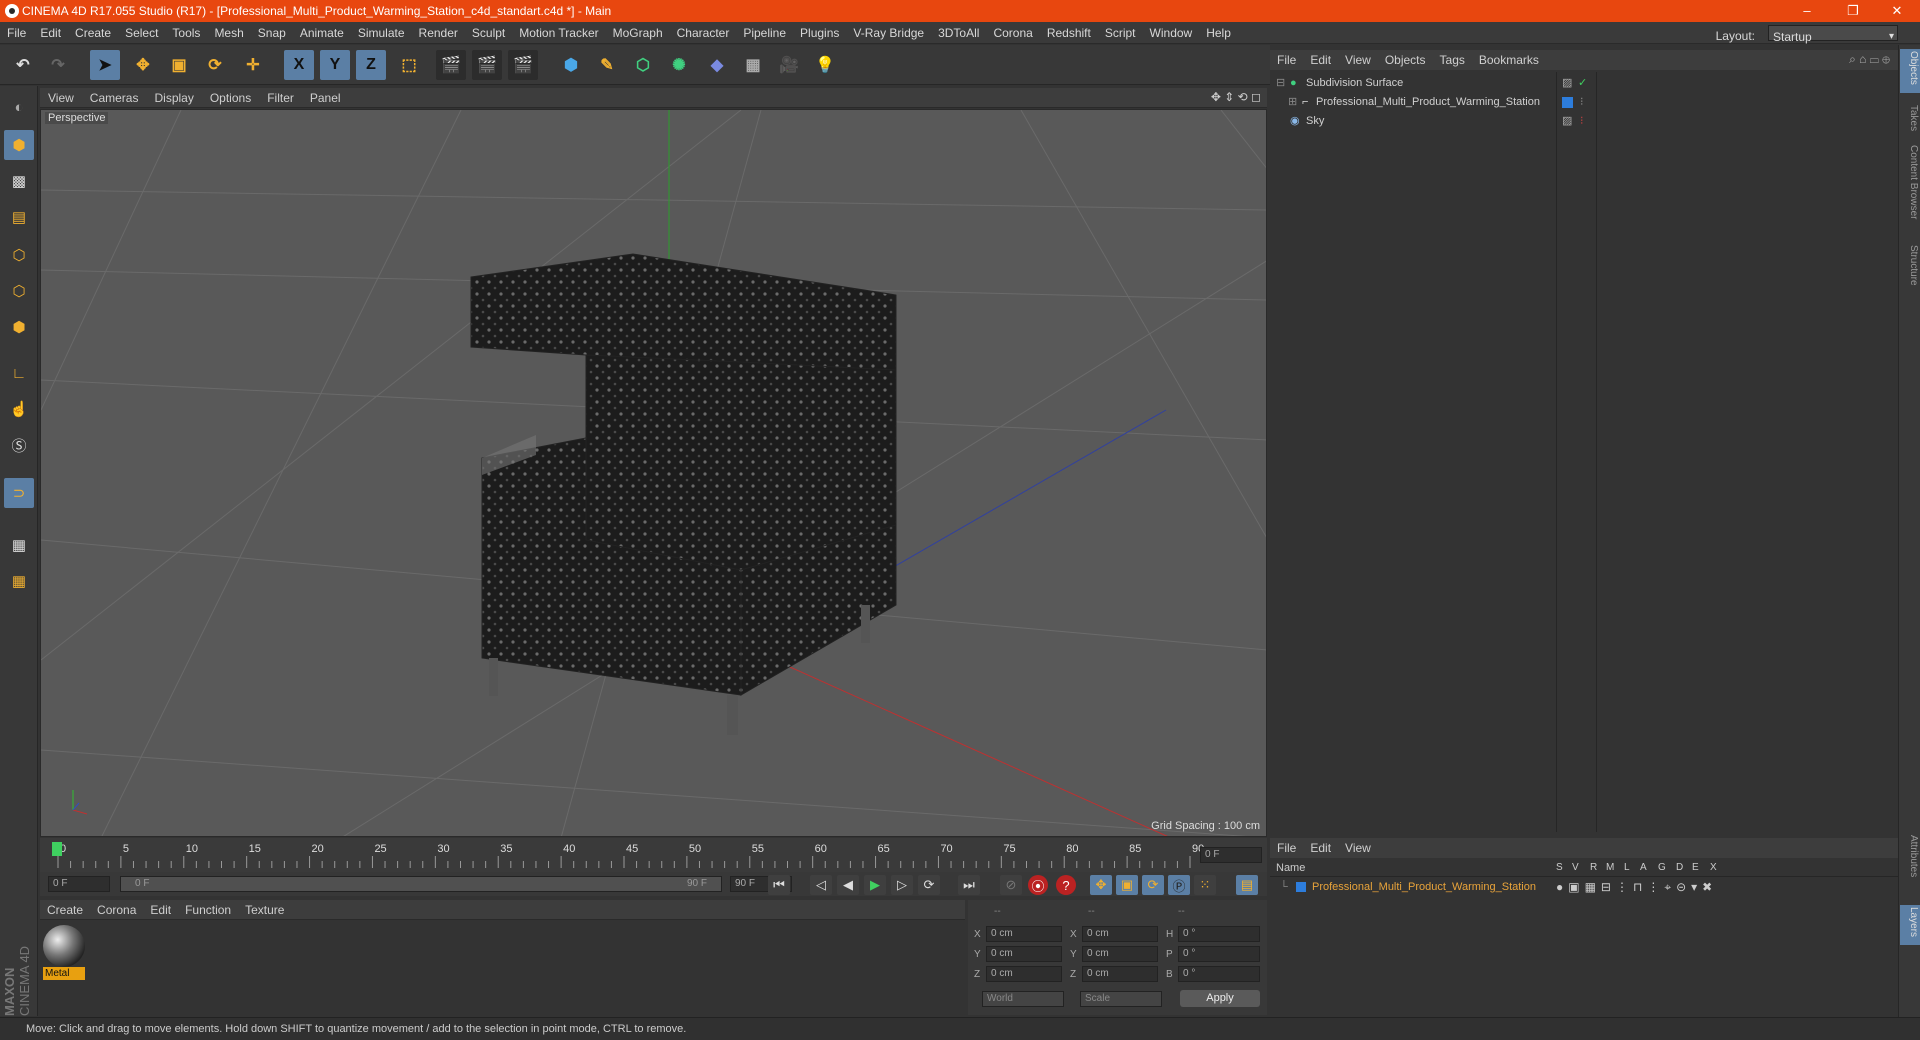 The width and height of the screenshot is (1920, 1040). I want to click on redo-icon: ↷, so click(58, 65).